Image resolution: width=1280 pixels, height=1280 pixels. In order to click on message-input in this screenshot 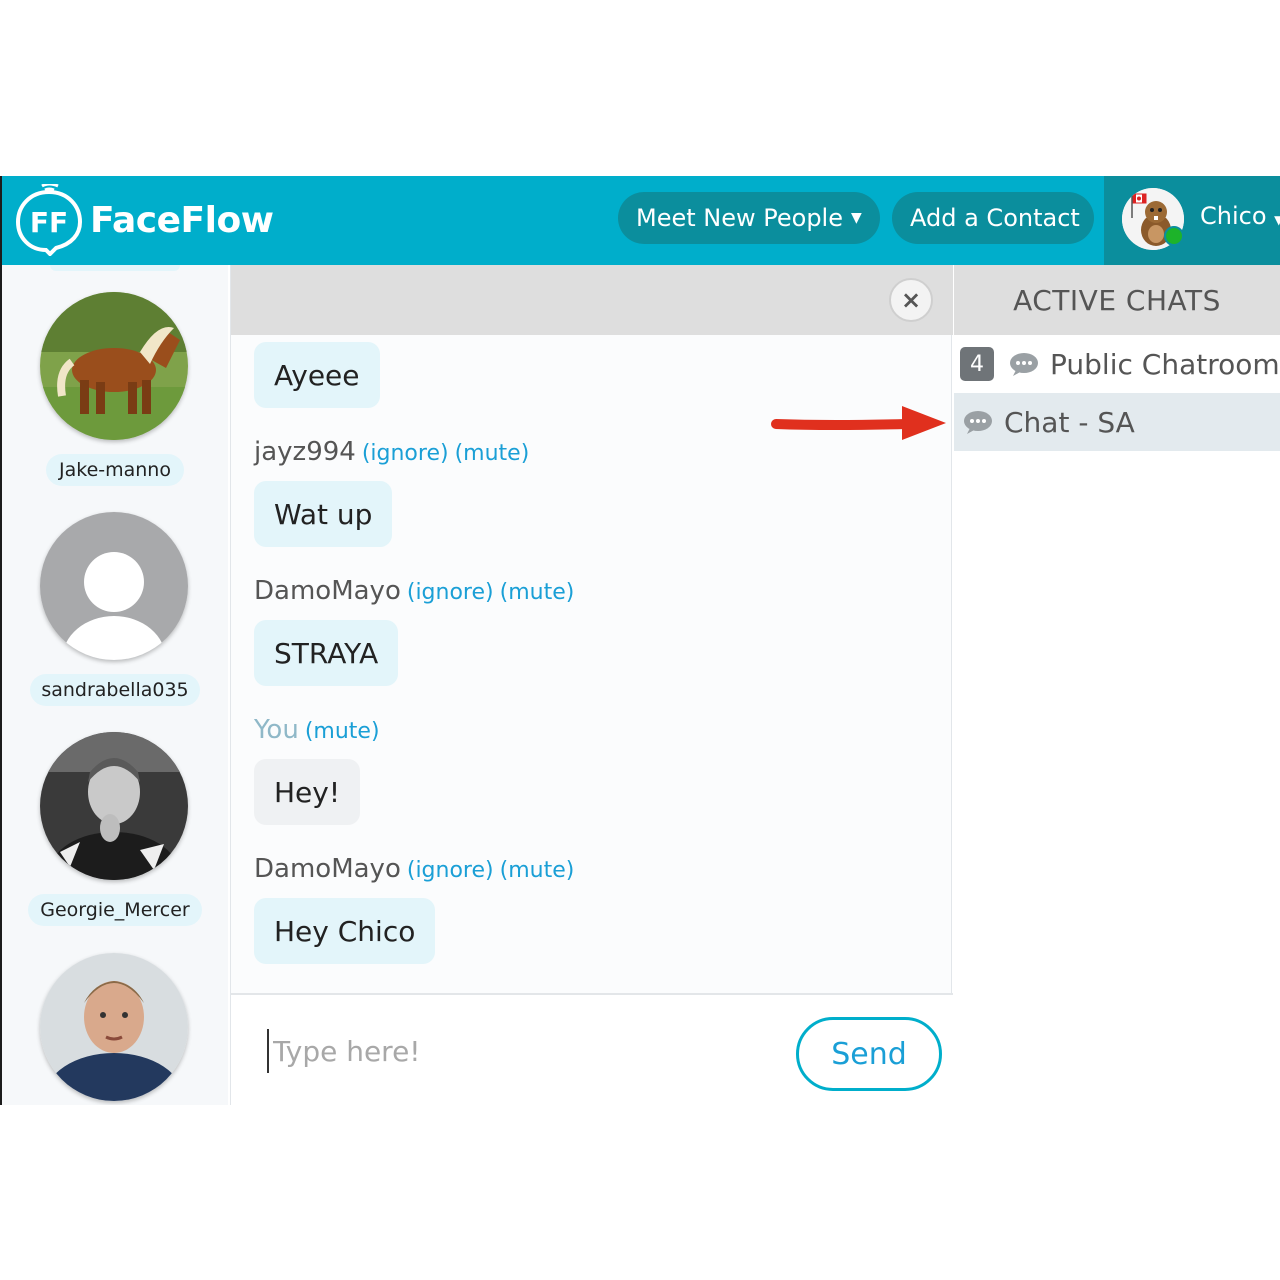, I will do `click(517, 1051)`.